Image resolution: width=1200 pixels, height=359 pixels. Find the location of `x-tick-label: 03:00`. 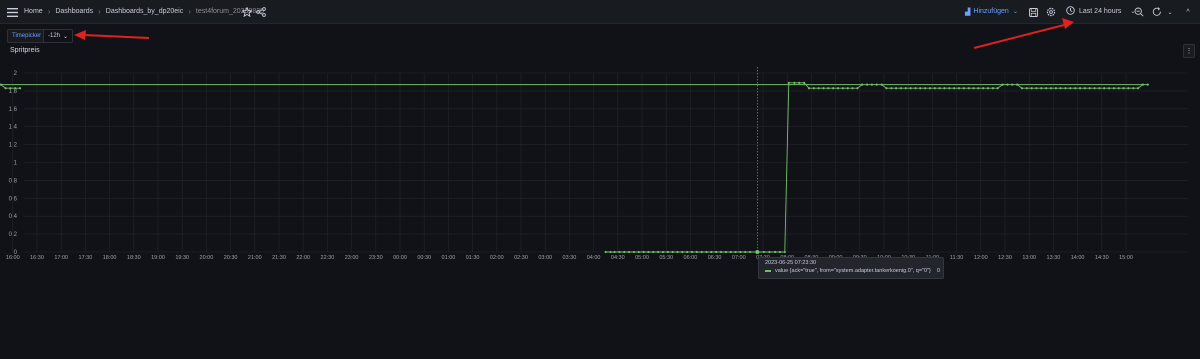

x-tick-label: 03:00 is located at coordinates (545, 258).